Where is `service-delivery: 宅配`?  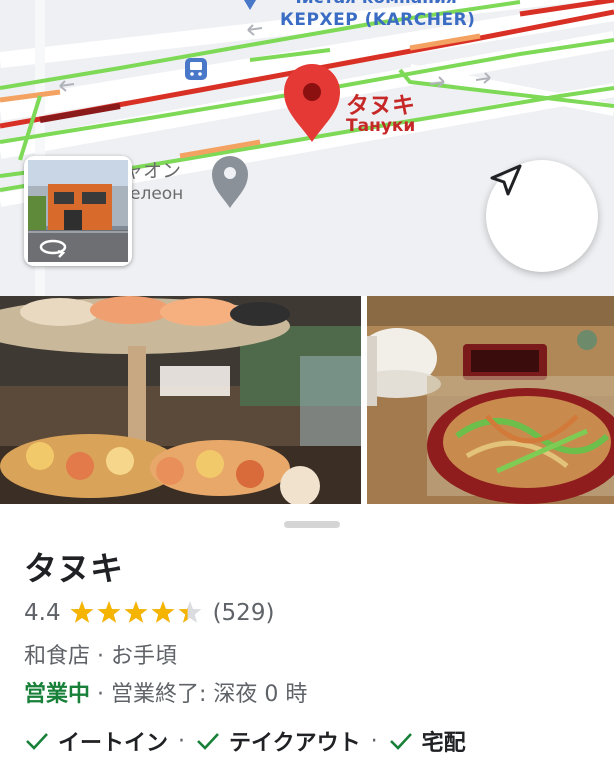
service-delivery: 宅配 is located at coordinates (427, 741).